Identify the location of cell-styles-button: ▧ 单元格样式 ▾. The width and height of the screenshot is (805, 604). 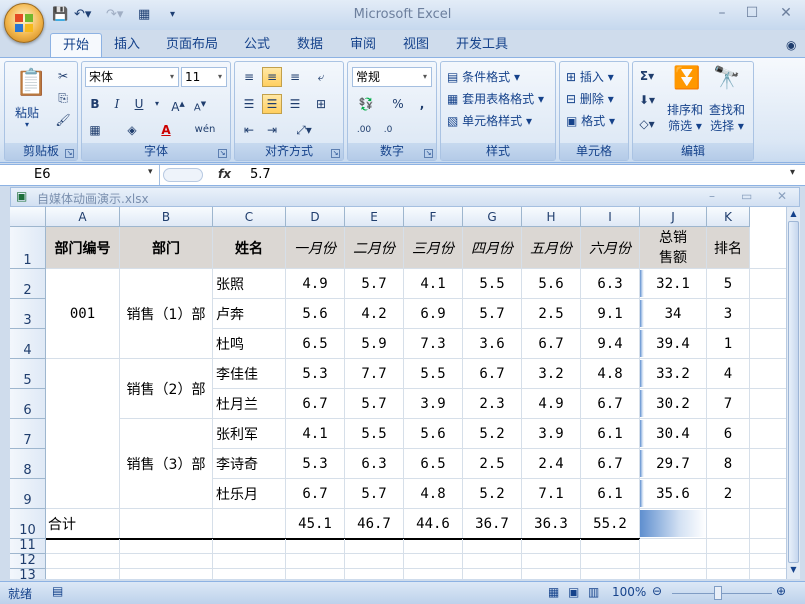
(489, 120).